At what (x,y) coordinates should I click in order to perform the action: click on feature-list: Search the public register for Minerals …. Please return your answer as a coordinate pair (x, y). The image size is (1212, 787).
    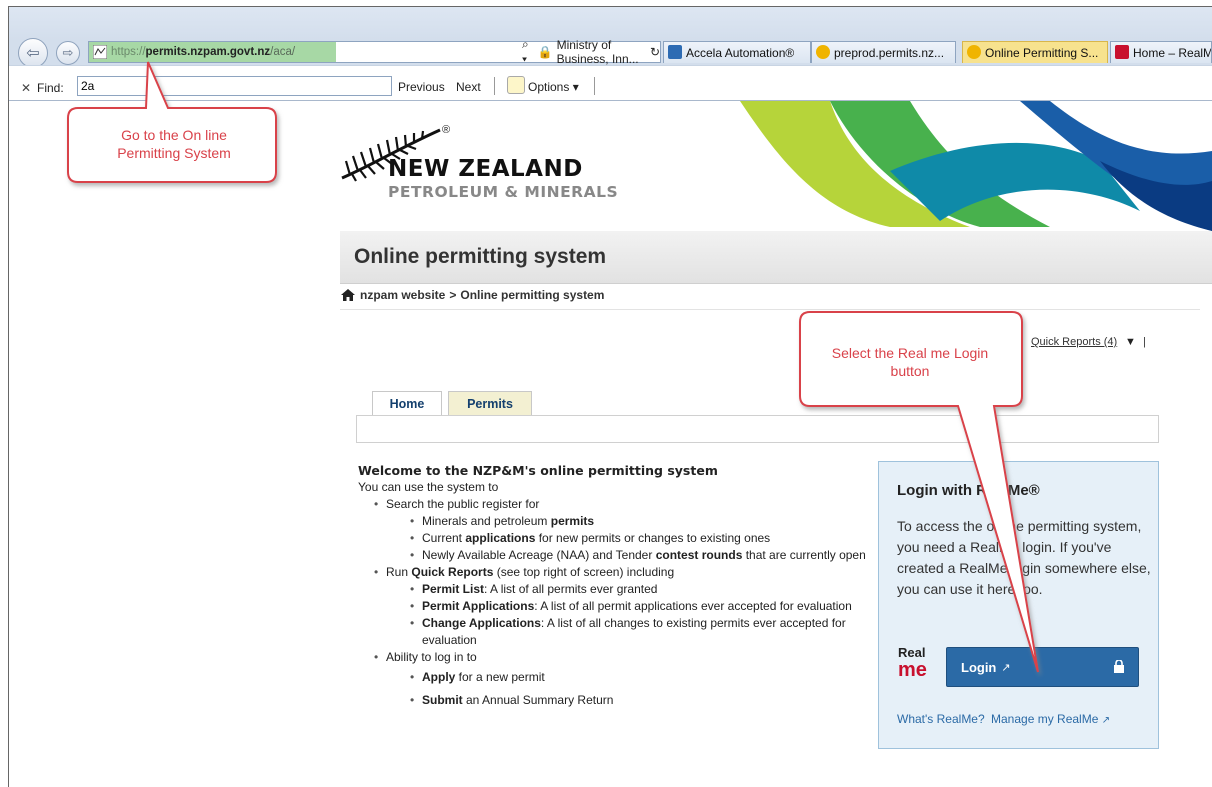
    Looking at the image, I should click on (618, 604).